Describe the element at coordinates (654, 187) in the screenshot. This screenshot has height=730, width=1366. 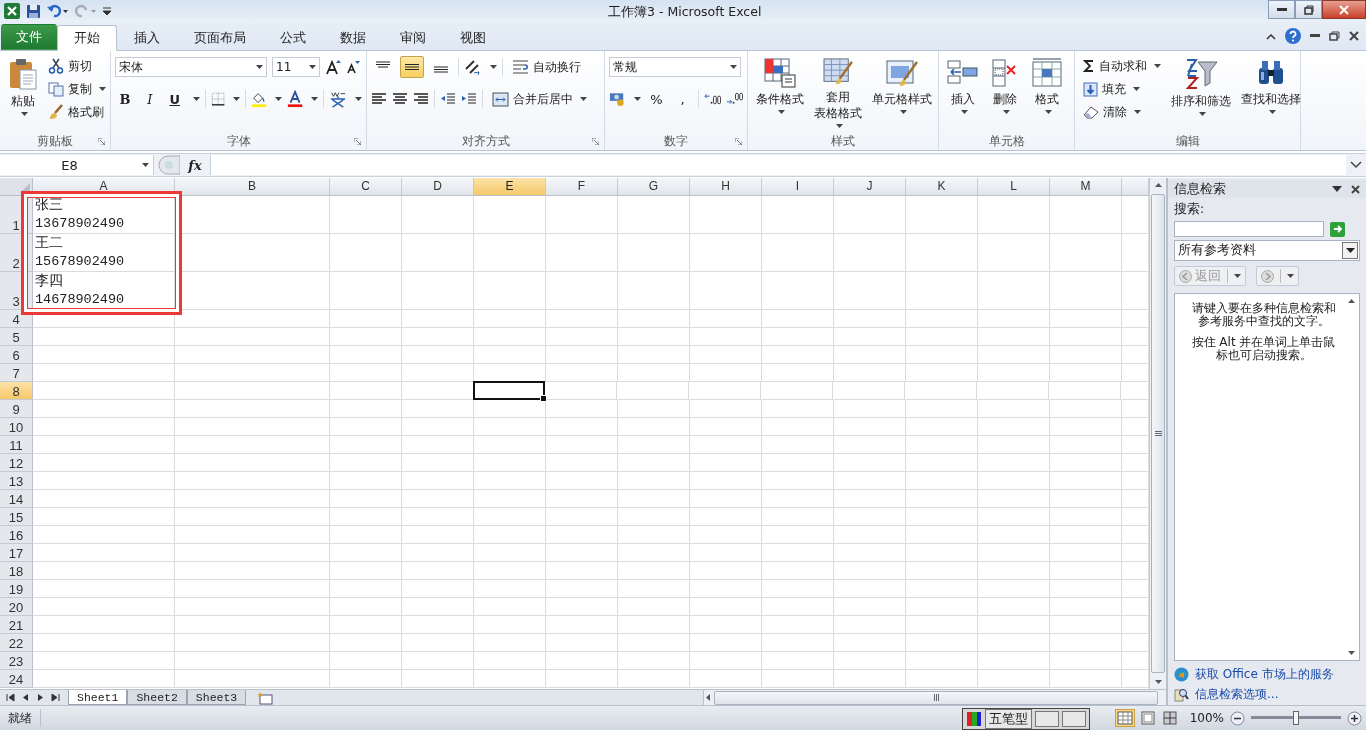
I see `column-header: G` at that location.